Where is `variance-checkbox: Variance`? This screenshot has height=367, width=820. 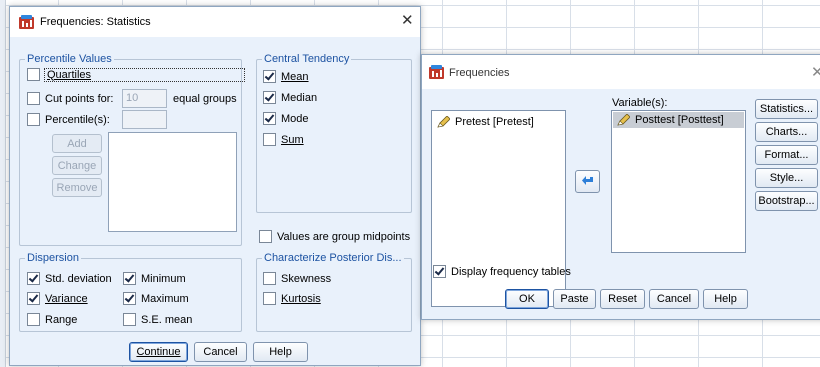 variance-checkbox: Variance is located at coordinates (57, 298).